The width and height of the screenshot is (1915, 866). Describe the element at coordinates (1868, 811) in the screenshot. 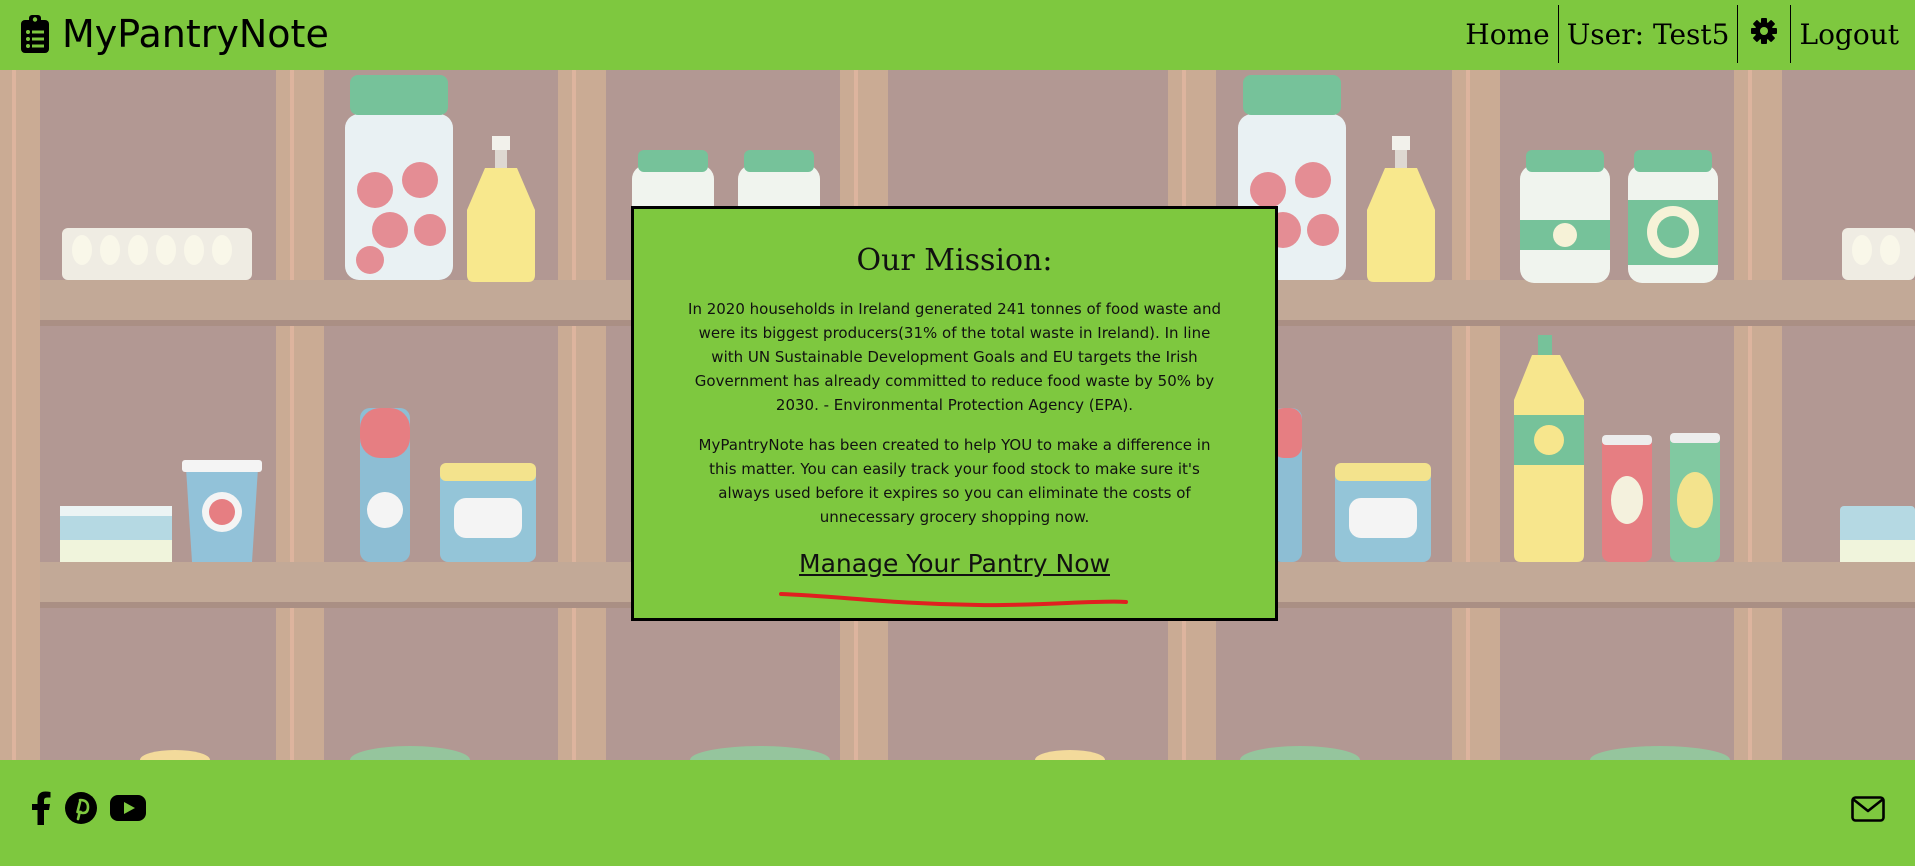

I see `envelope-icon` at that location.